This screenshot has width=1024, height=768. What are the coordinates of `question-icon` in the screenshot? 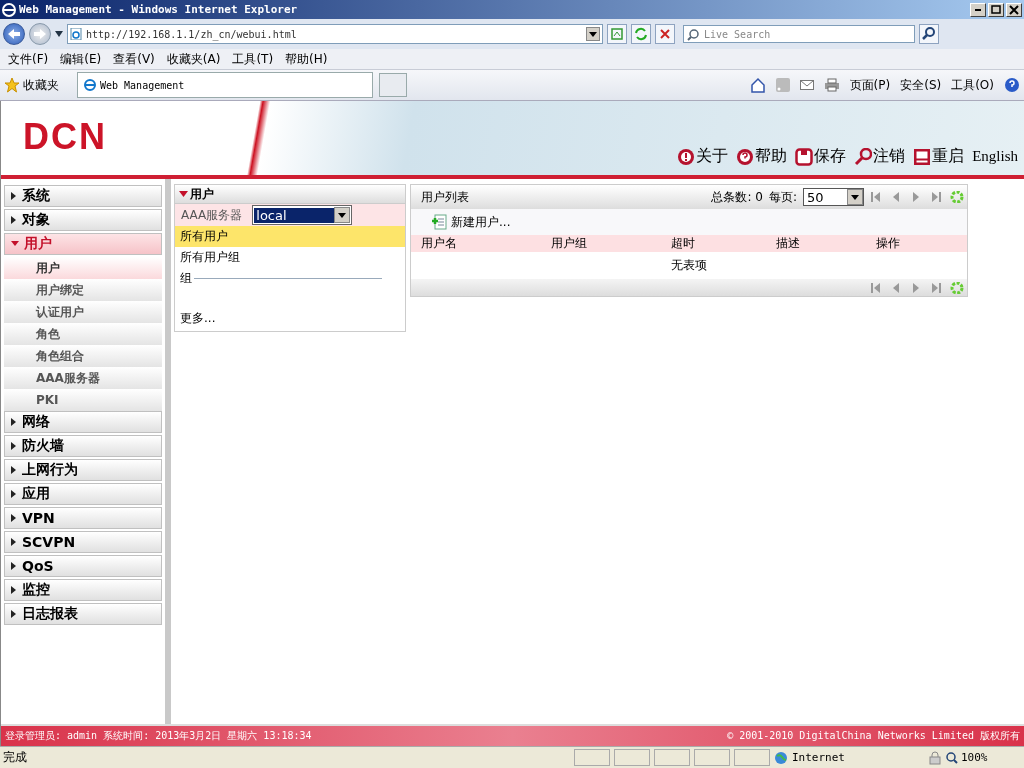 It's located at (745, 156).